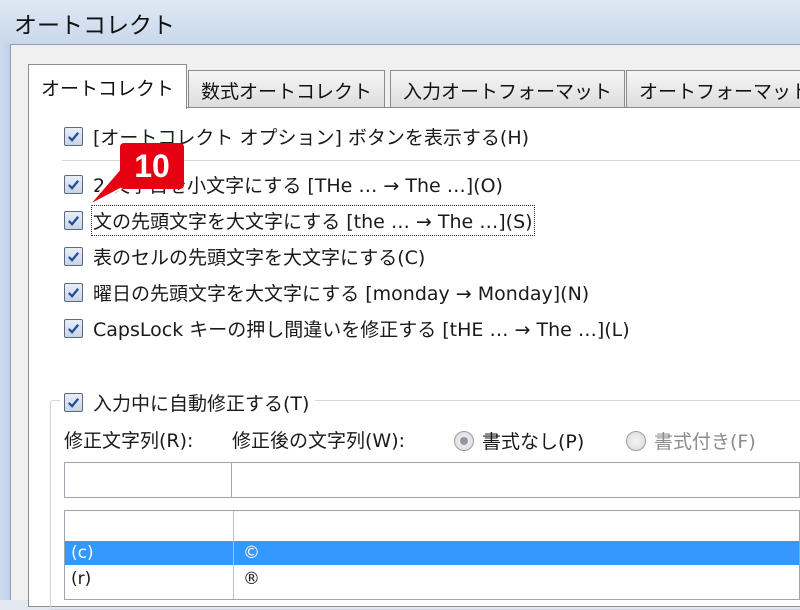  I want to click on window-edge, so click(5, 322).